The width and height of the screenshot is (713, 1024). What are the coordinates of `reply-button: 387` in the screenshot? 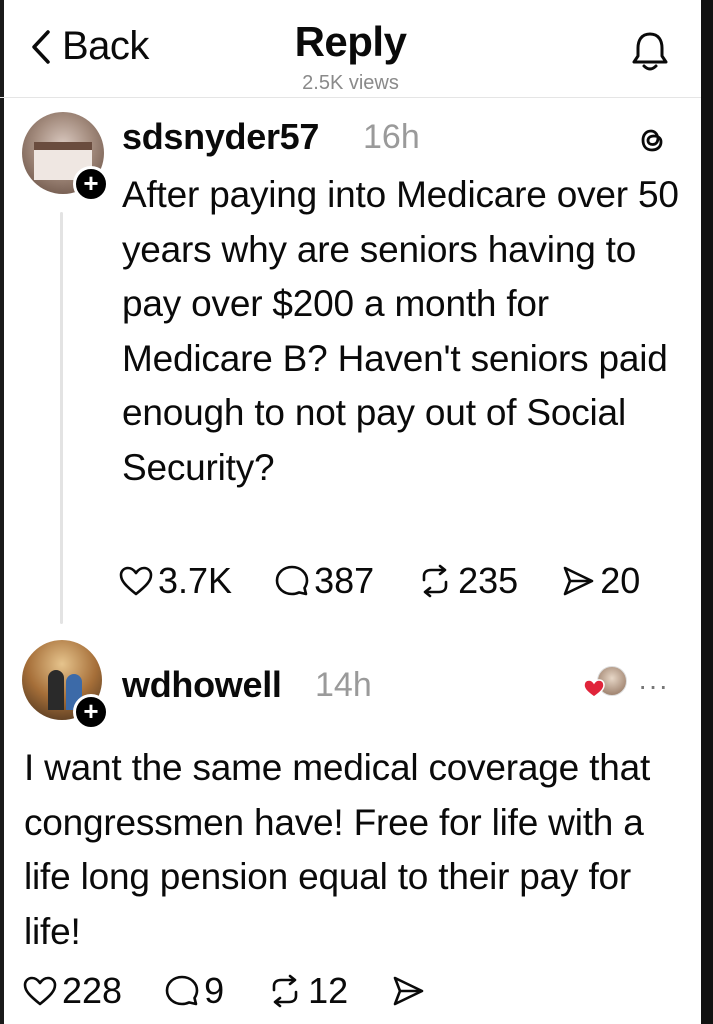 It's located at (324, 581).